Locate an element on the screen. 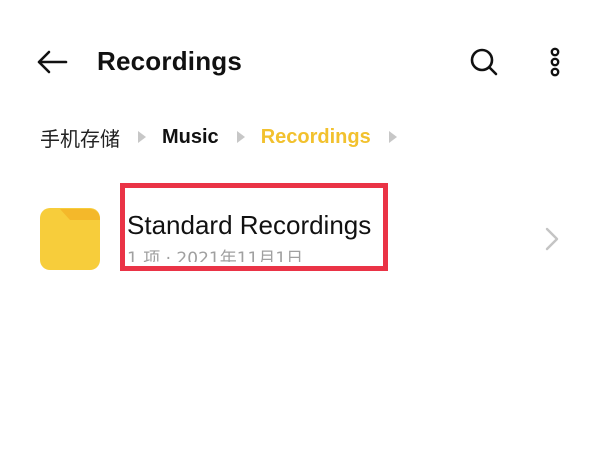 Image resolution: width=600 pixels, height=450 pixels. page-title: Recordings is located at coordinates (170, 61).